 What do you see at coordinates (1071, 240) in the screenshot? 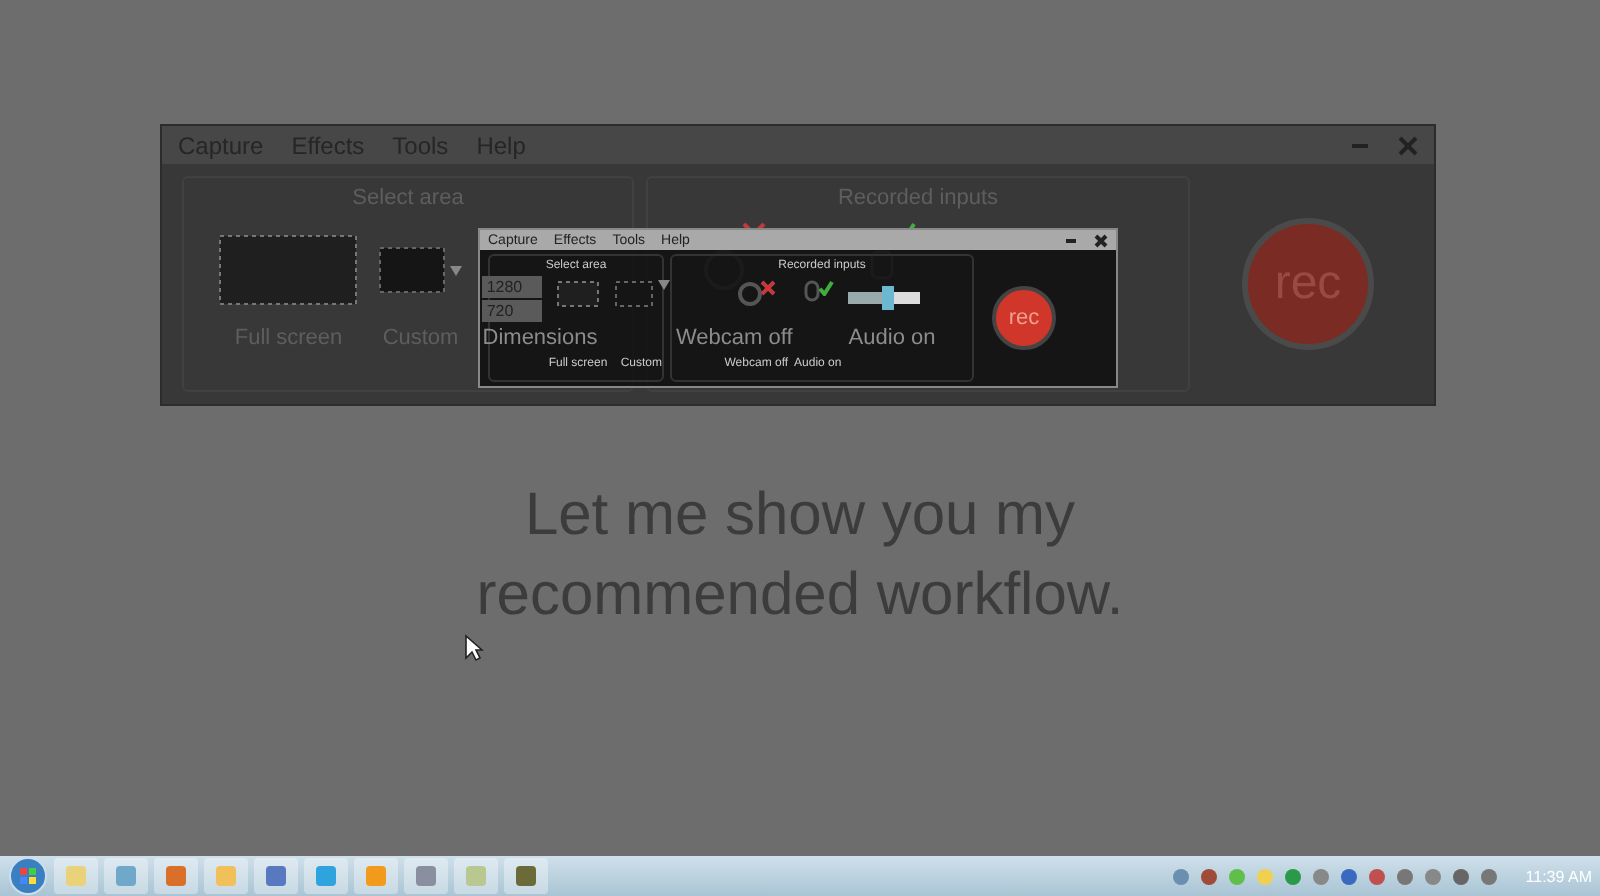
I see `minimize-icon` at bounding box center [1071, 240].